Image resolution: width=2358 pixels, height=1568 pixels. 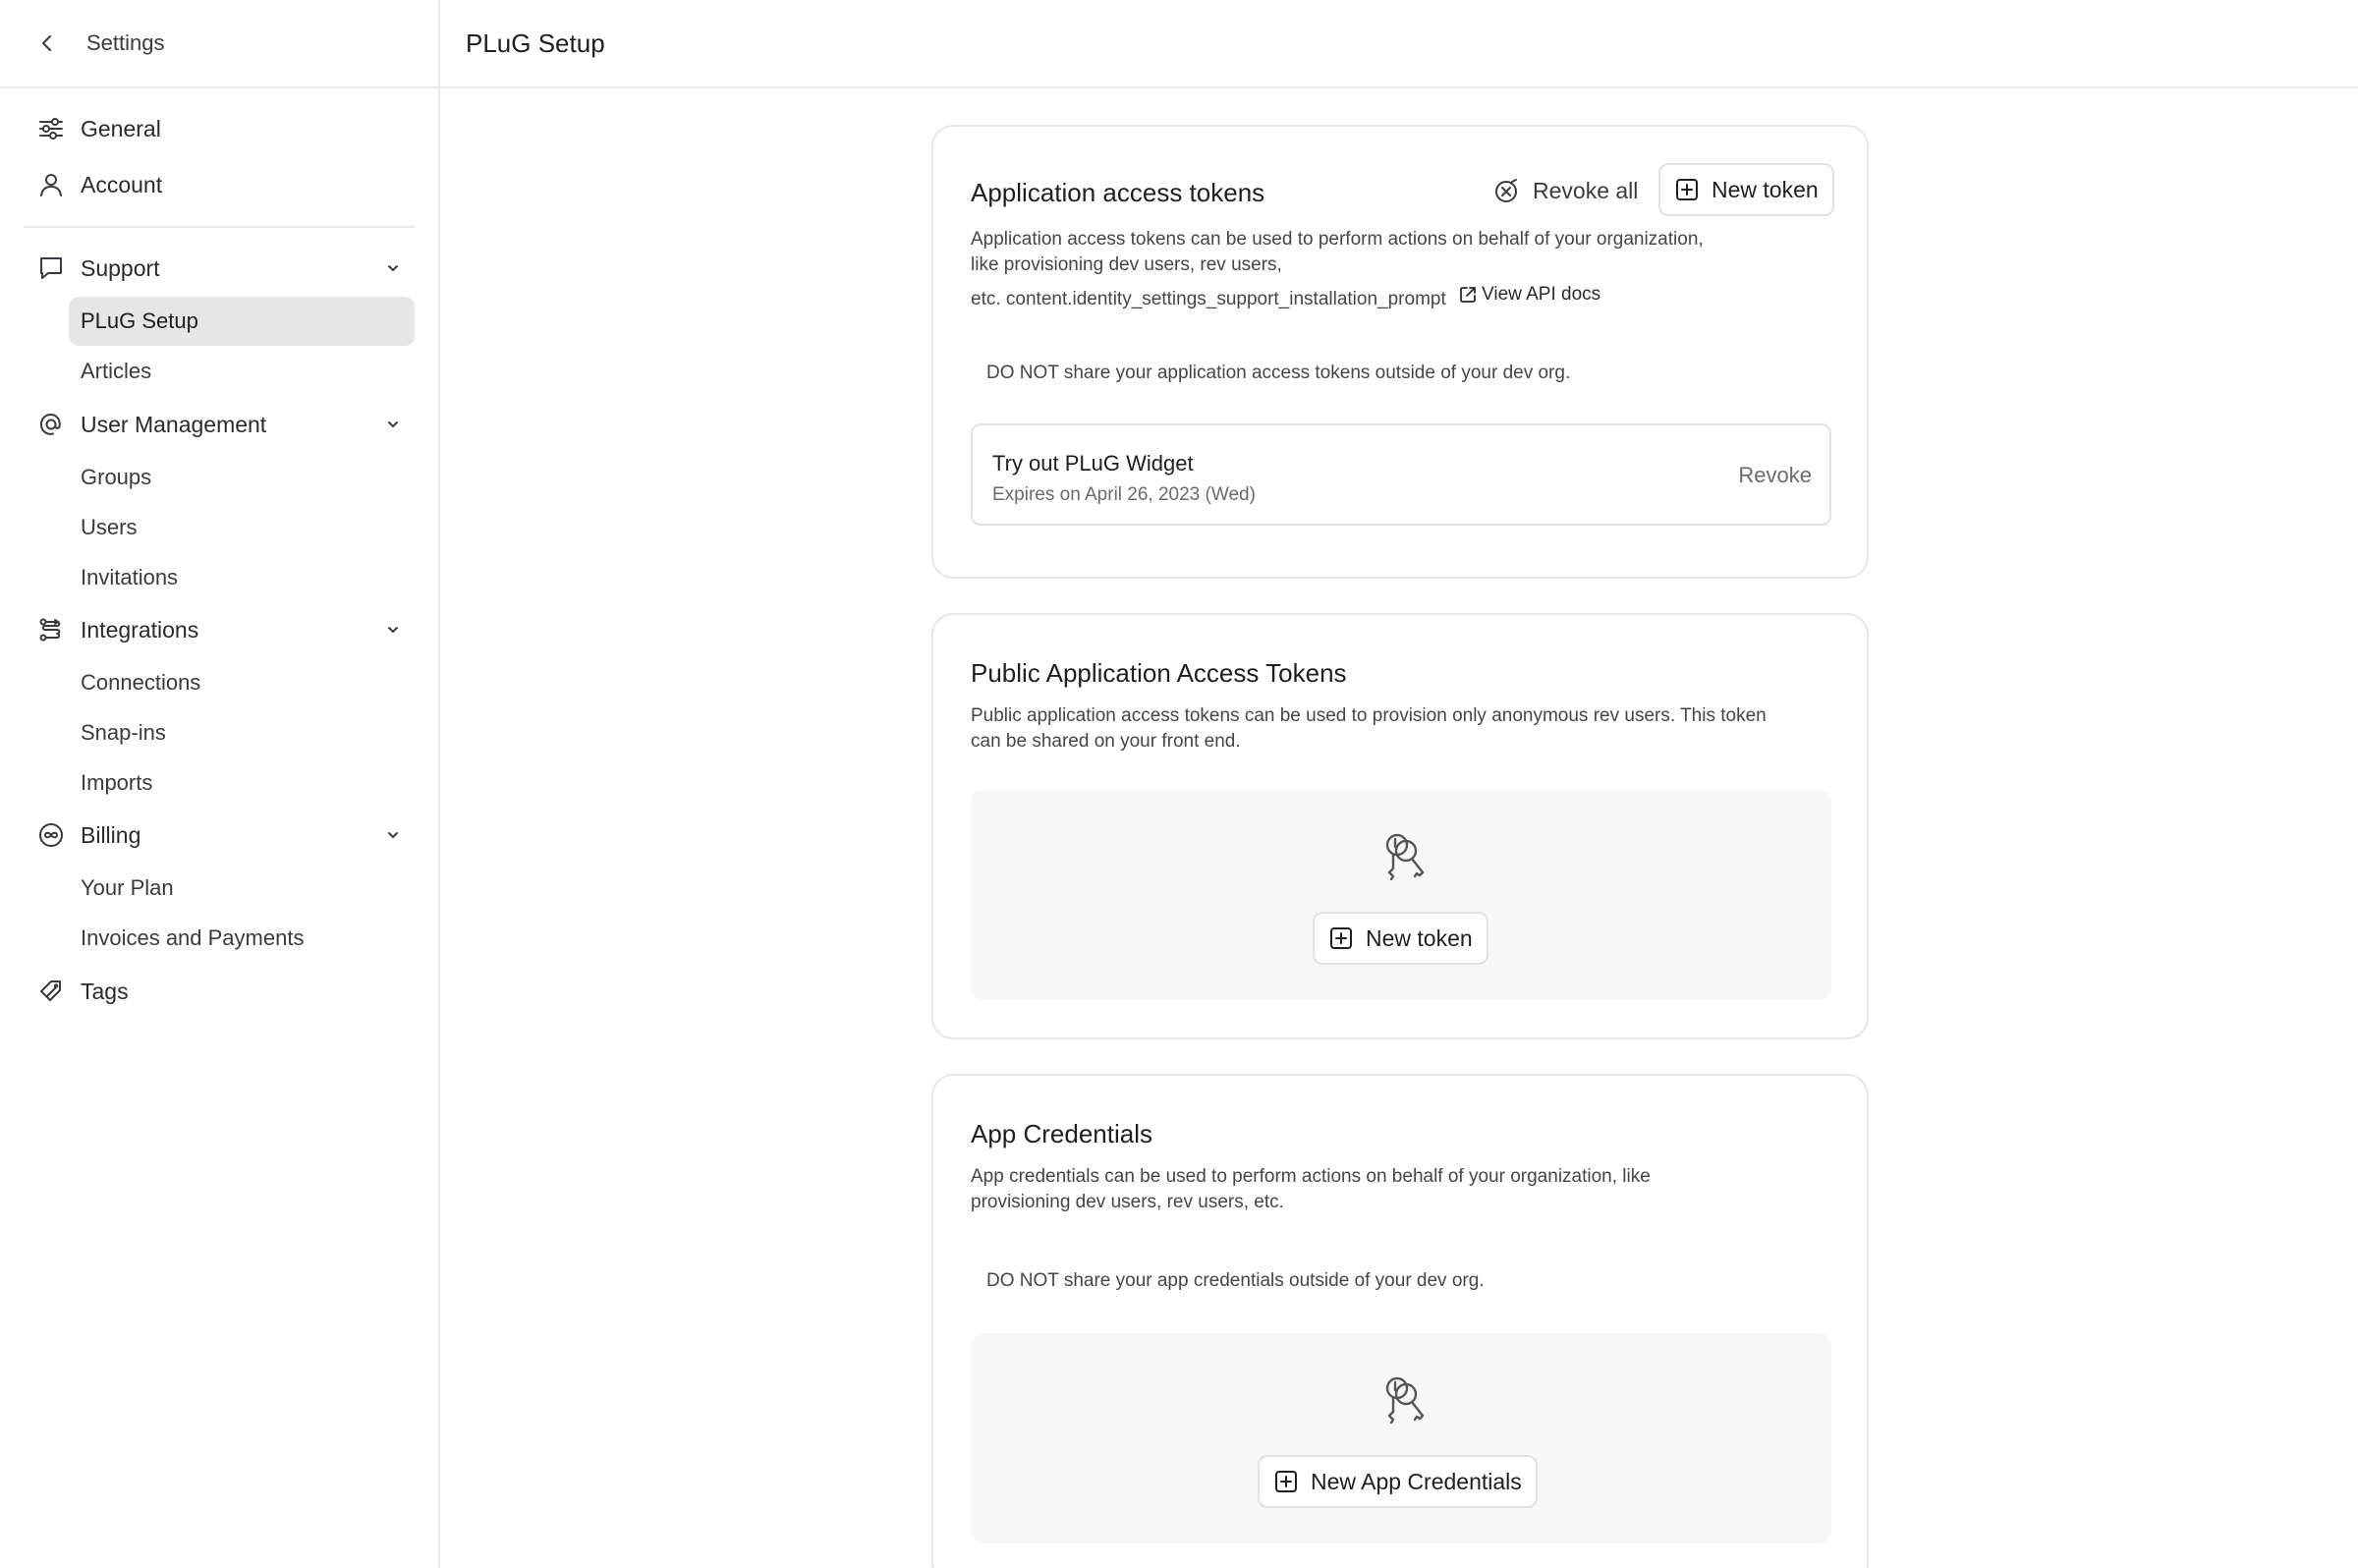 I want to click on view-api-docs-link: View API docs, so click(x=1529, y=295).